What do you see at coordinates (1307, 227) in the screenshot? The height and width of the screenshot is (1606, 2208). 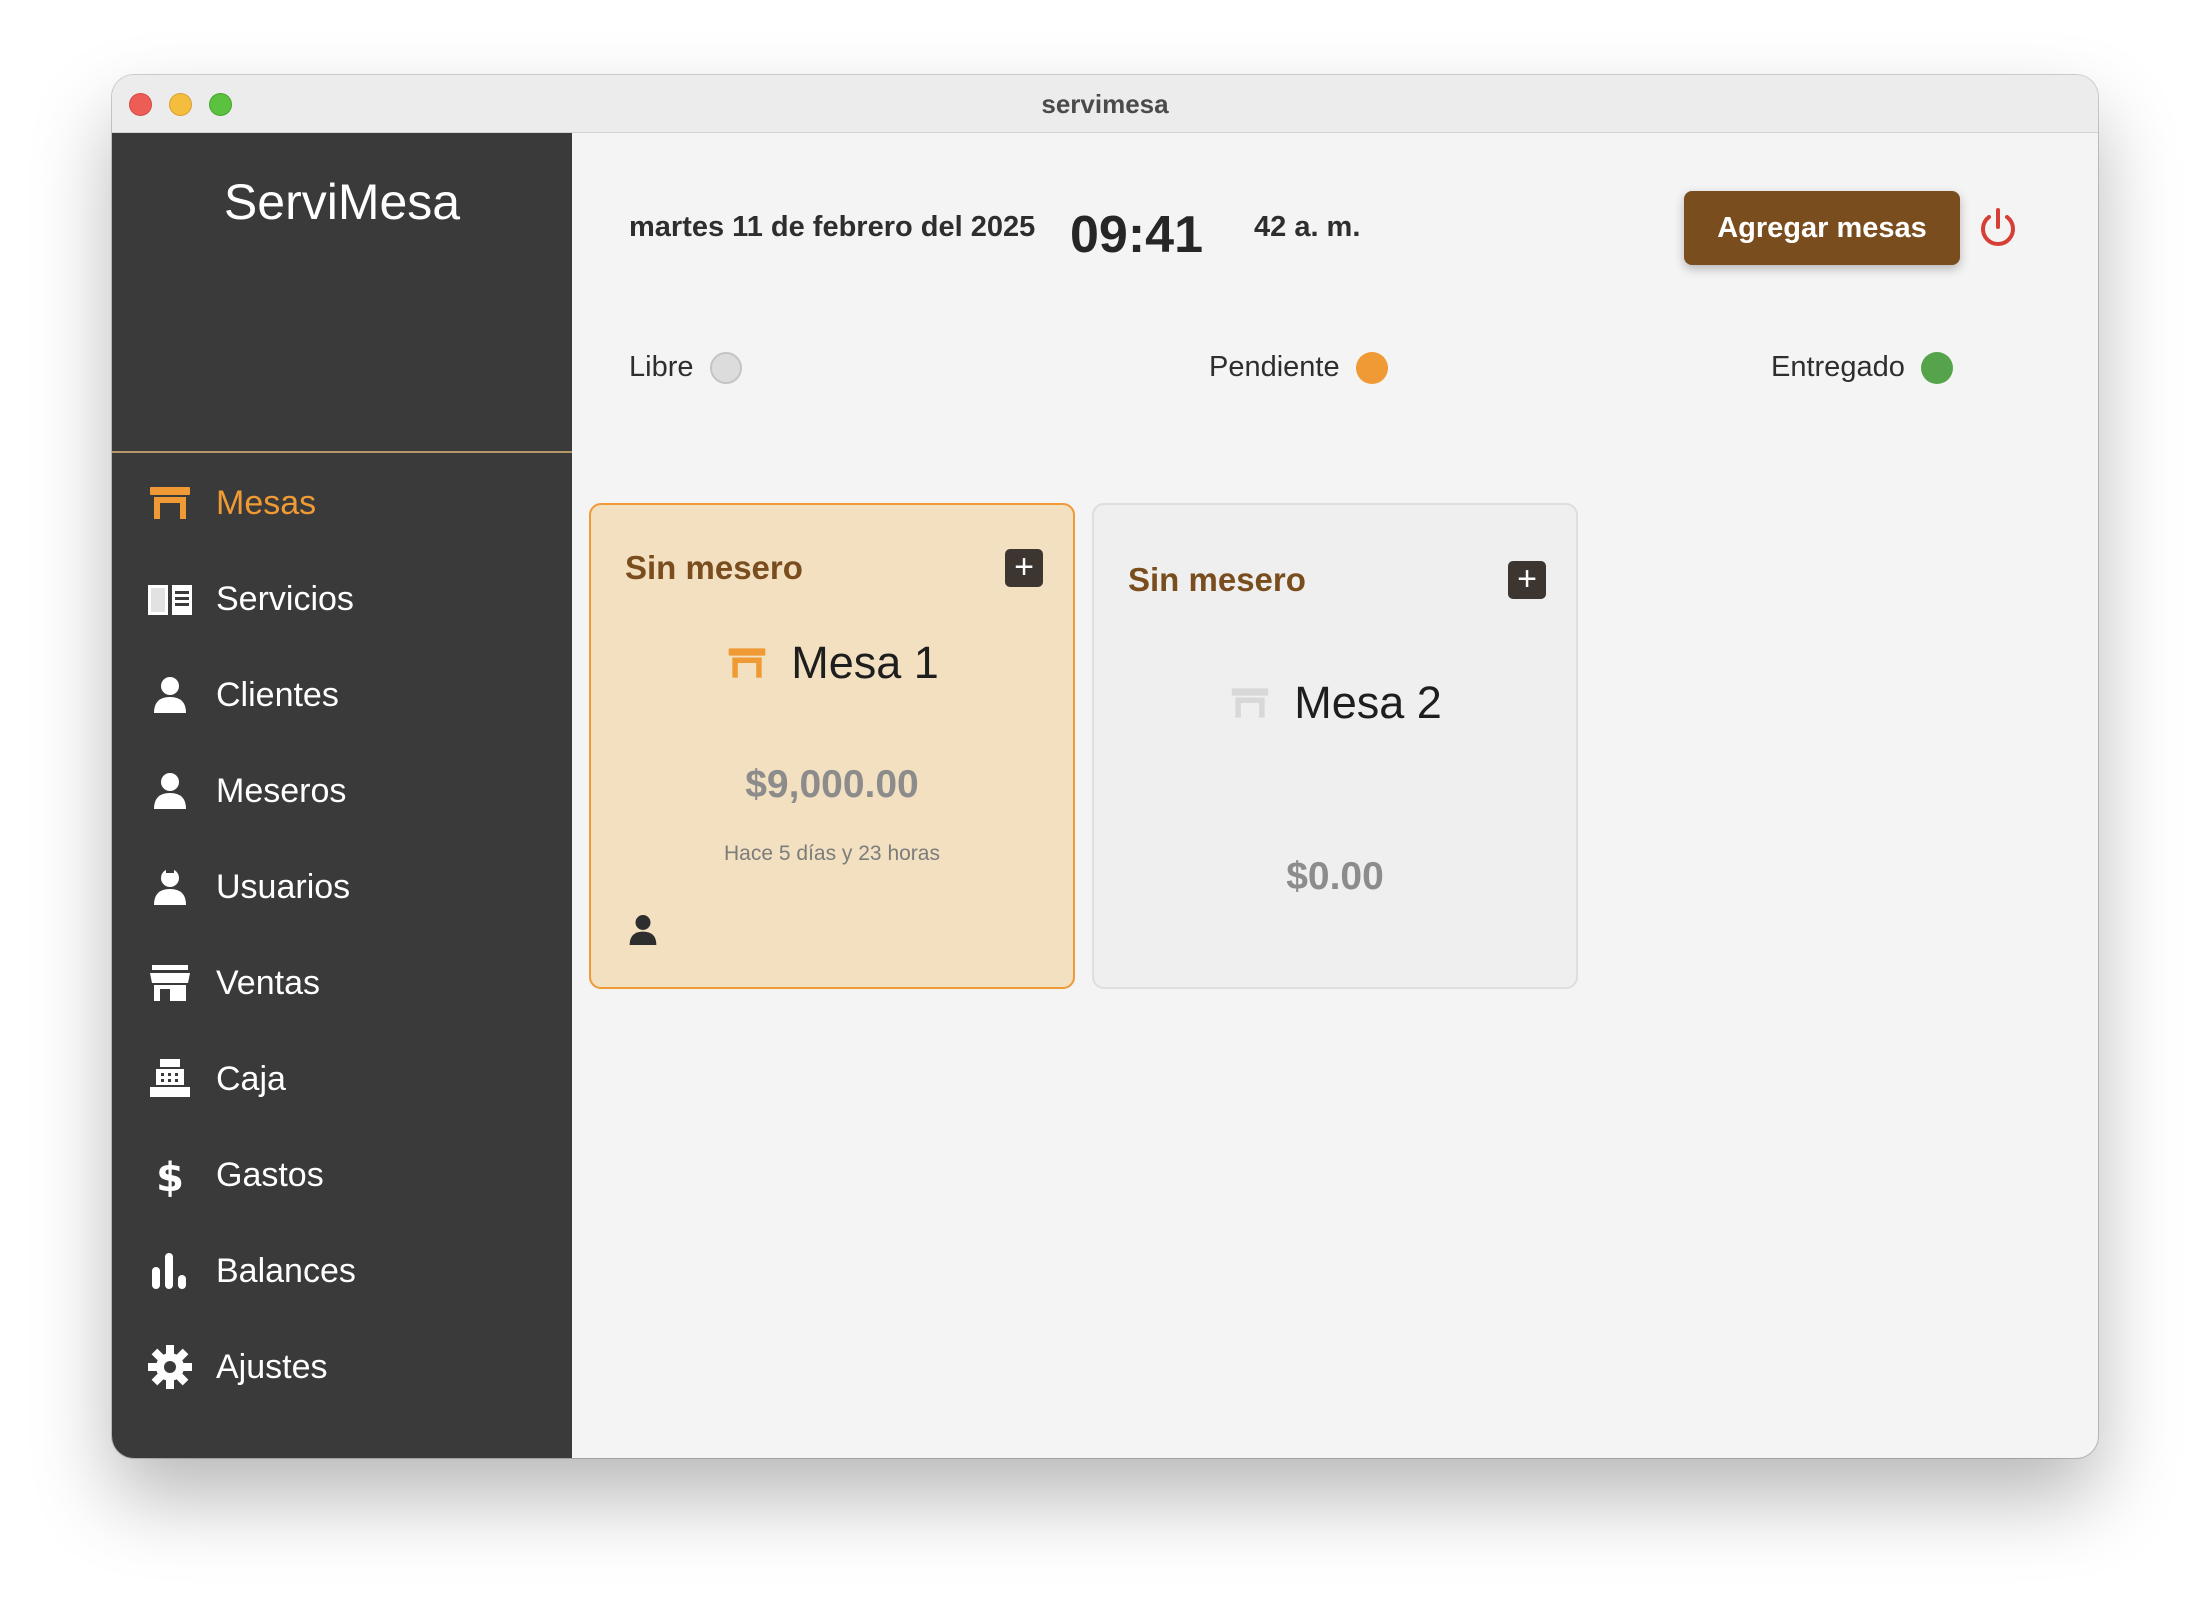 I see `clock-seconds-ampm: 42 a. m.` at bounding box center [1307, 227].